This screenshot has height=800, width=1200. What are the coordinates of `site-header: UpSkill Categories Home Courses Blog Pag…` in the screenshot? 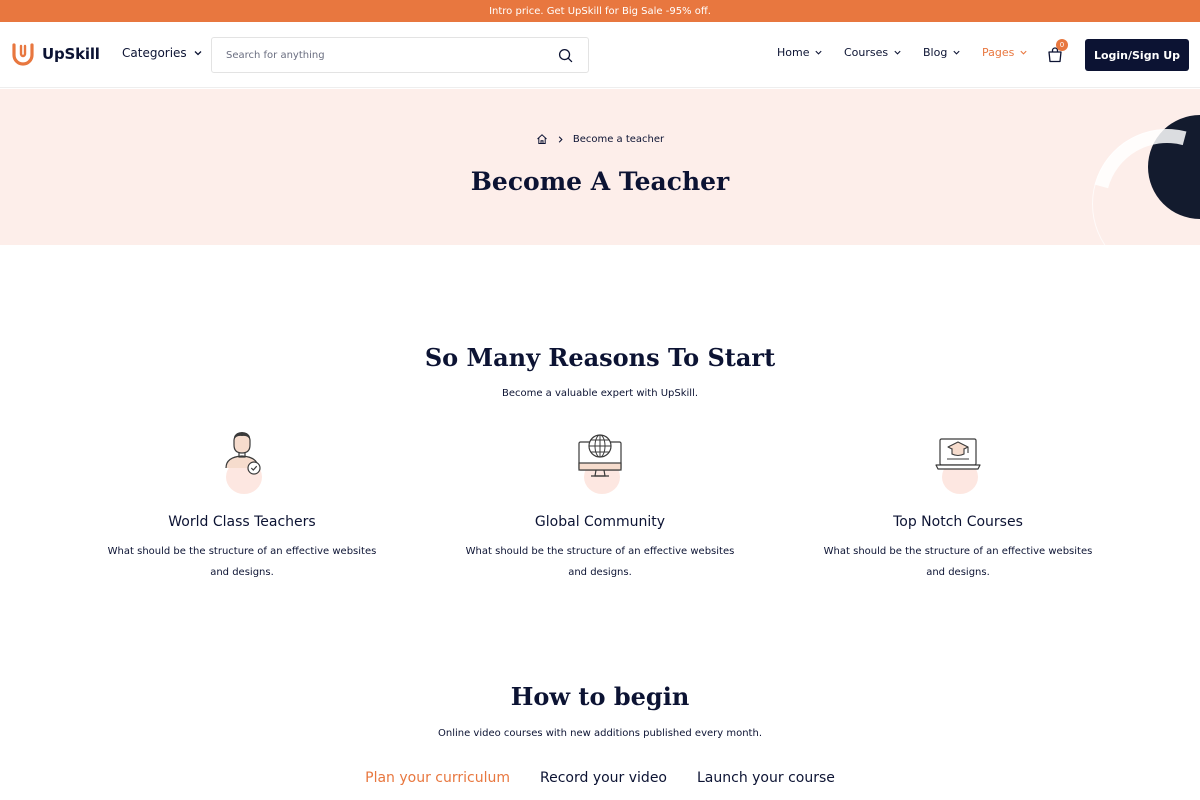 It's located at (600, 55).